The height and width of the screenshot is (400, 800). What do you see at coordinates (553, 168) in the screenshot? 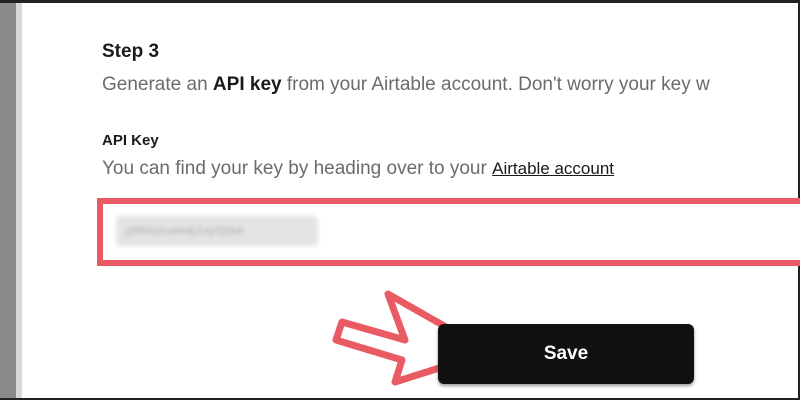
I see `airtable-account-link: Airtable account` at bounding box center [553, 168].